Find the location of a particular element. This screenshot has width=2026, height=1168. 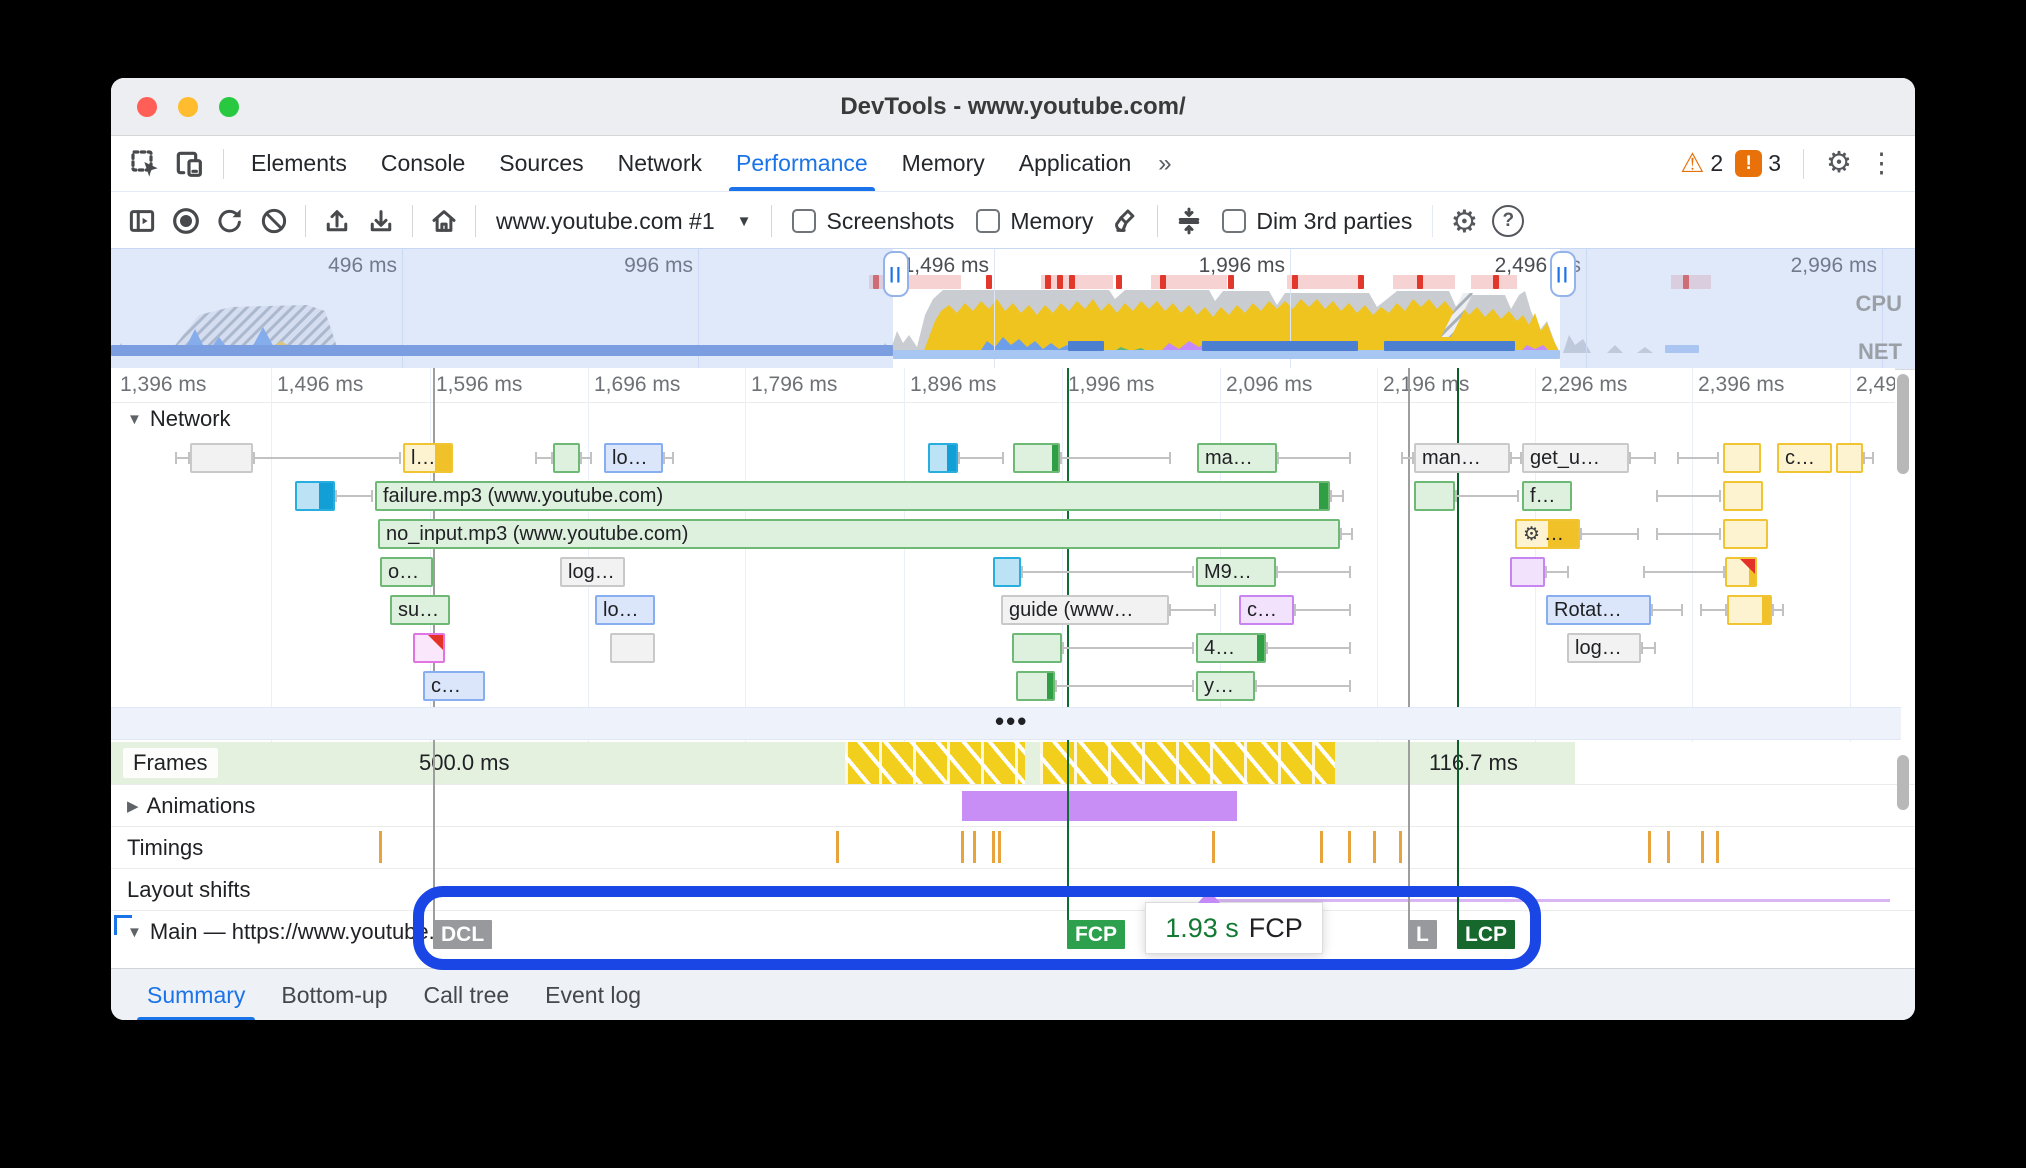

chevron-down-icon: ▼ is located at coordinates (744, 221).